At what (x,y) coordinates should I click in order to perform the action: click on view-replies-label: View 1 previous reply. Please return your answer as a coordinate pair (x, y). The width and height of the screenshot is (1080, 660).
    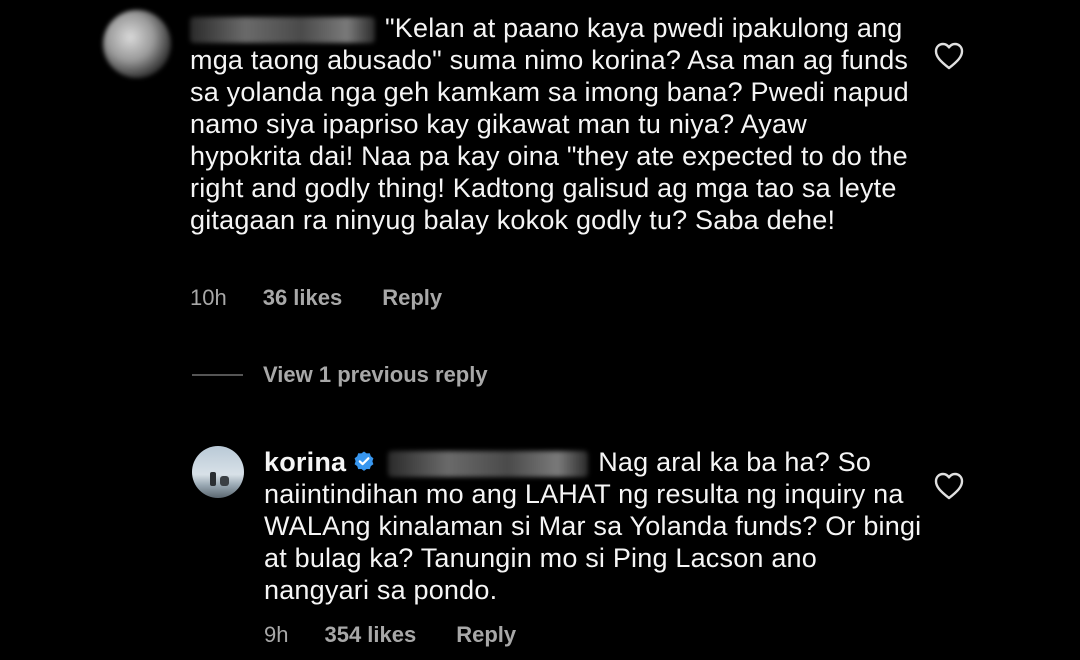
    Looking at the image, I should click on (375, 374).